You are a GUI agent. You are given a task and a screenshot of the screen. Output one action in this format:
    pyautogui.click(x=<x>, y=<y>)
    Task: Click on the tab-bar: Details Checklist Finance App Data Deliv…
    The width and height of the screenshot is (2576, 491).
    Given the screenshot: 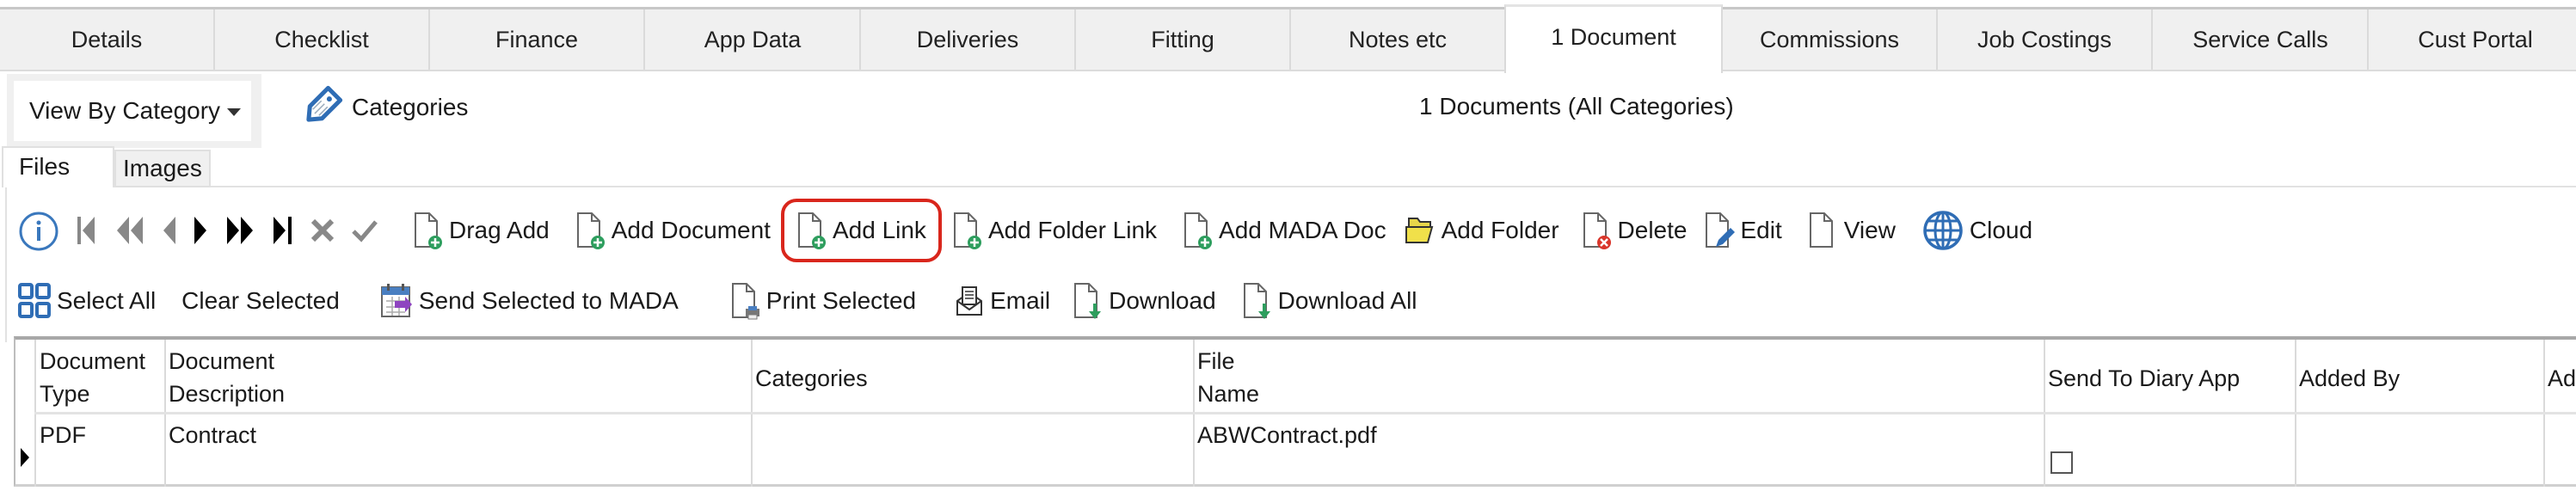 What is the action you would take?
    pyautogui.click(x=1288, y=38)
    